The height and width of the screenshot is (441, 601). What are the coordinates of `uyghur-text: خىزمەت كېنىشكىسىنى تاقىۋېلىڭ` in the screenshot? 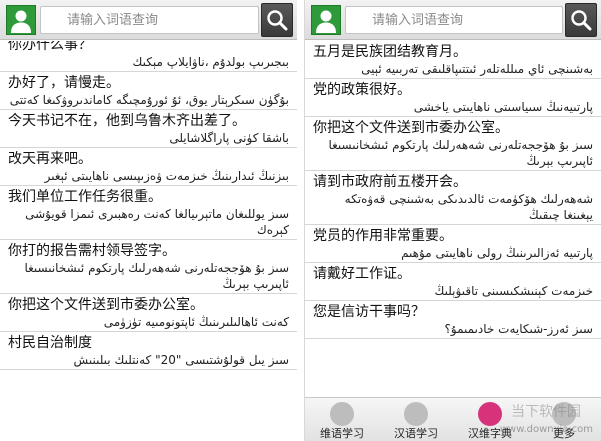 It's located at (513, 291).